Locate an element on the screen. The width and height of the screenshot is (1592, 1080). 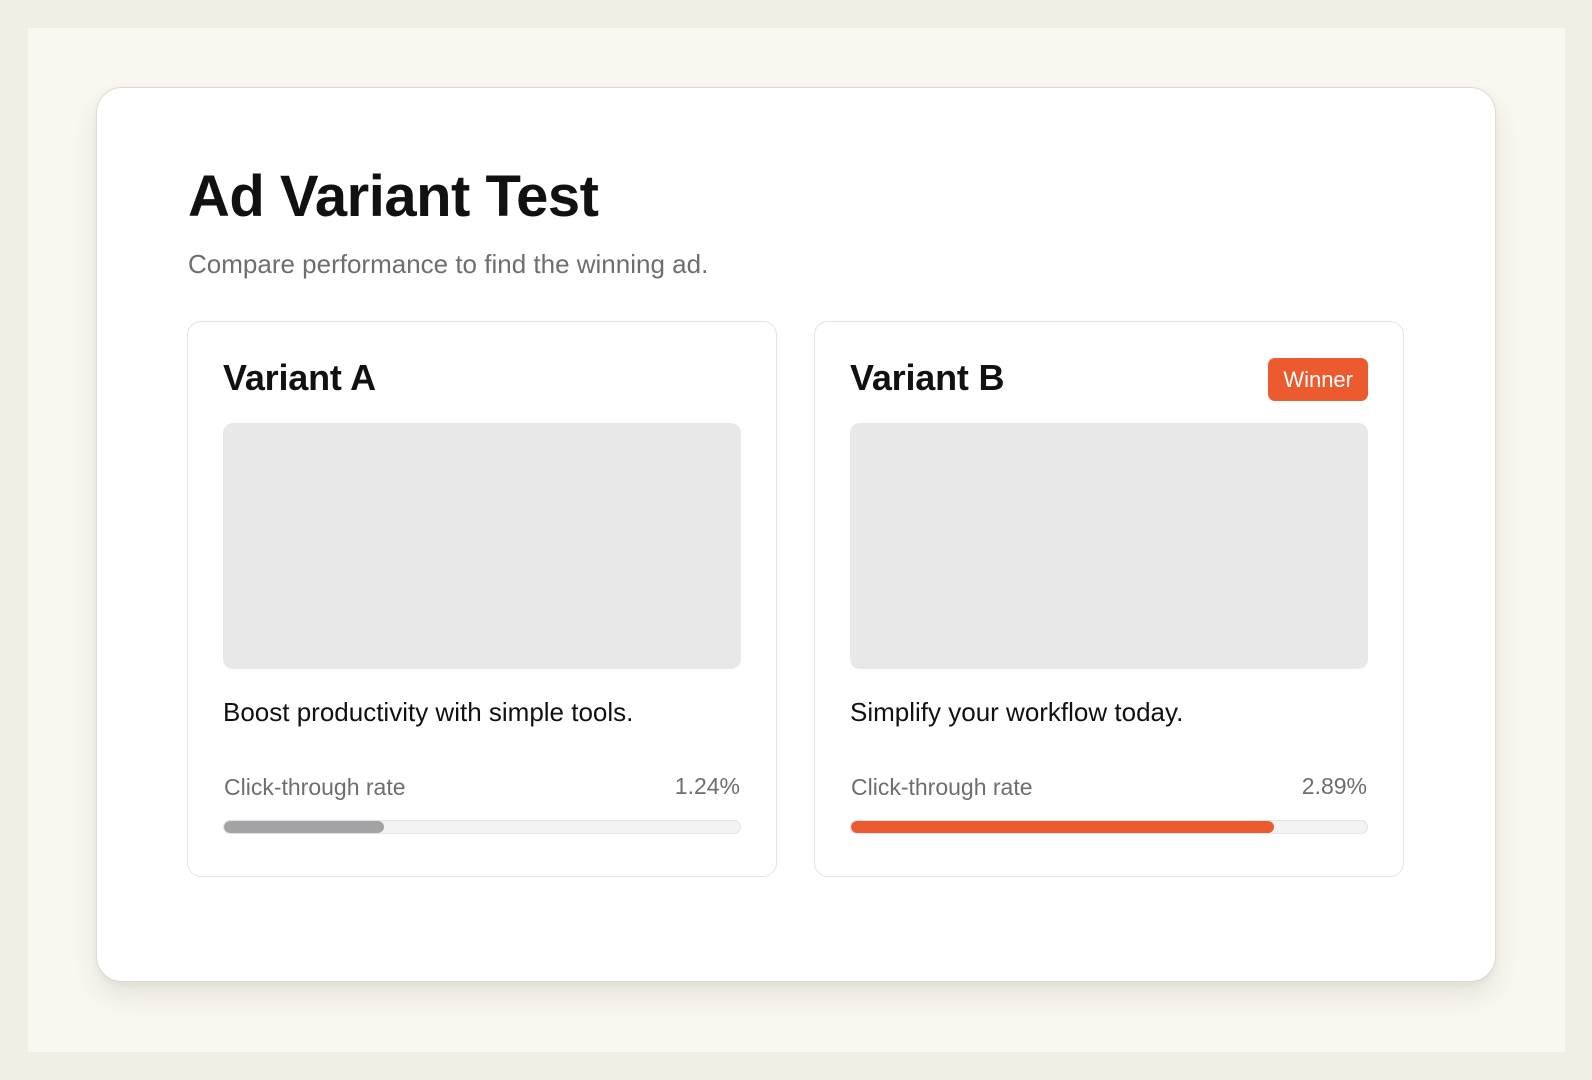
variant-title: Variant B is located at coordinates (927, 377).